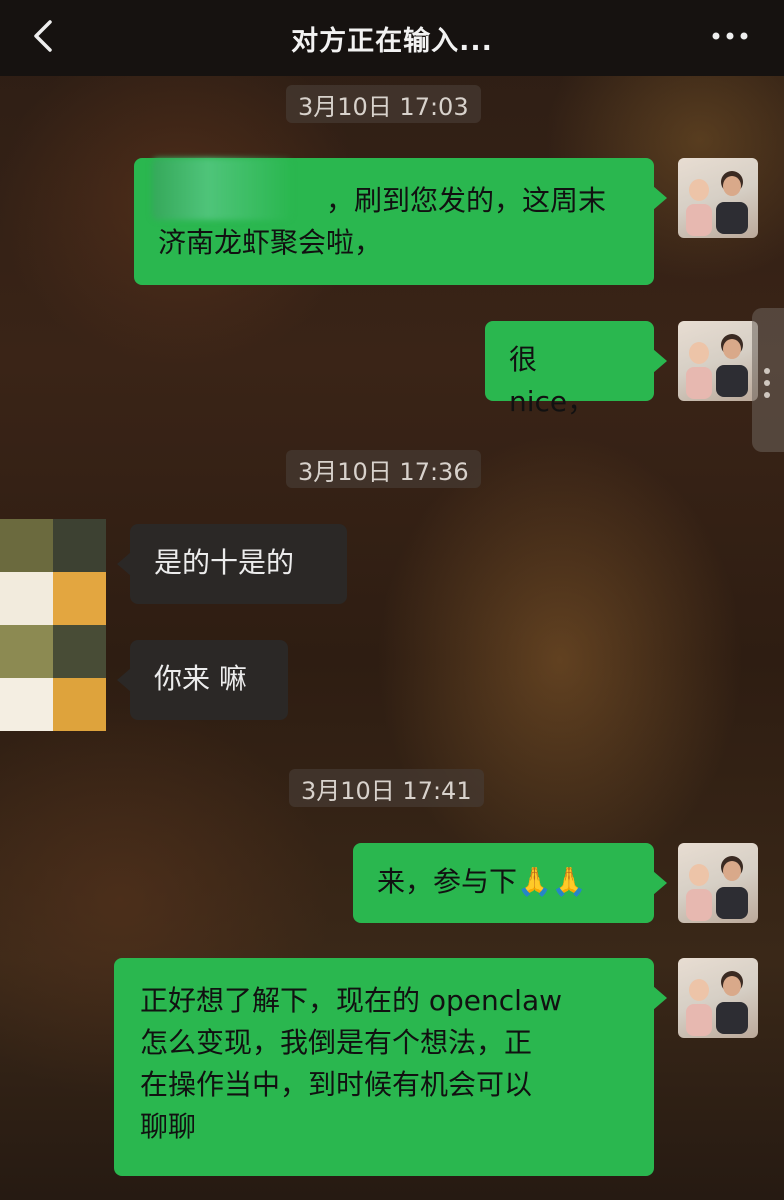 The height and width of the screenshot is (1200, 784). I want to click on message-text: 来，参与下🙏🙏, so click(482, 881).